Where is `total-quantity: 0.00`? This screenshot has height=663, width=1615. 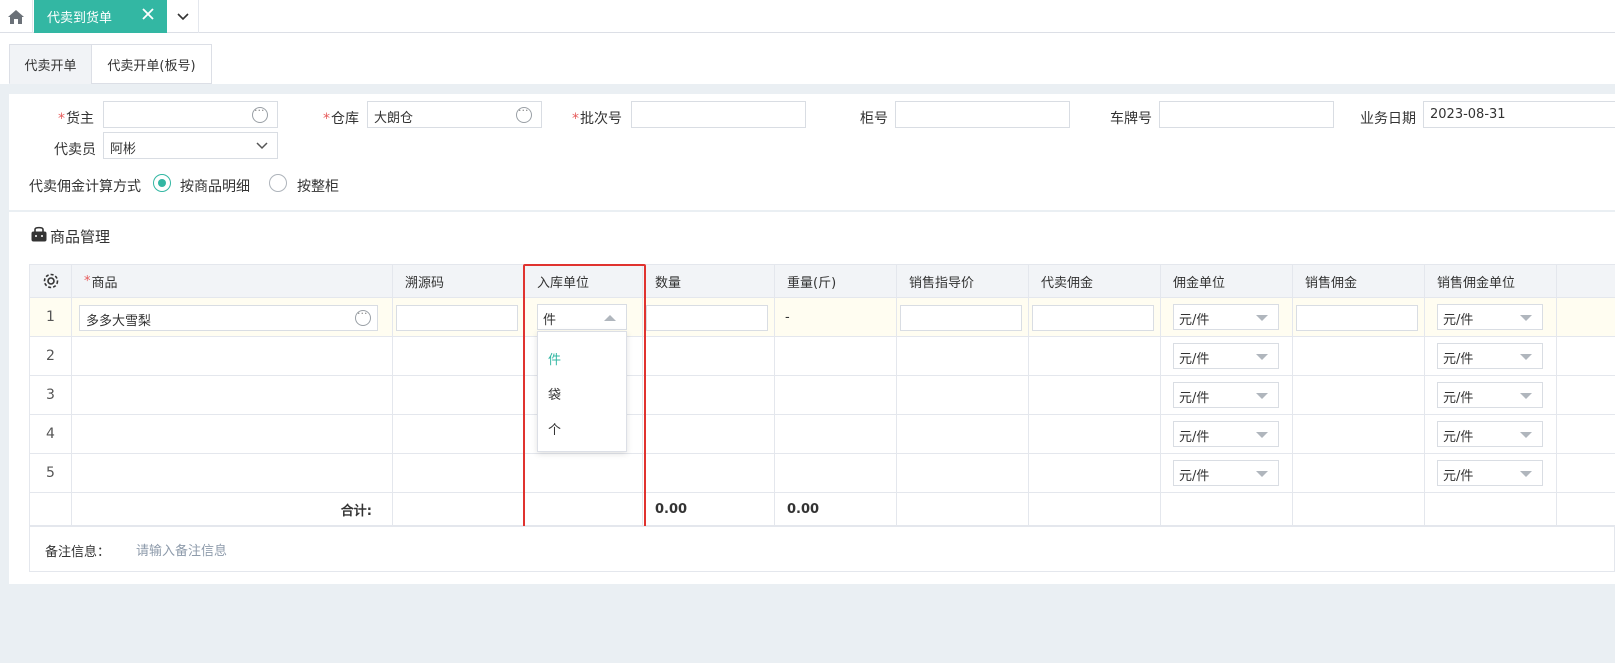 total-quantity: 0.00 is located at coordinates (709, 509).